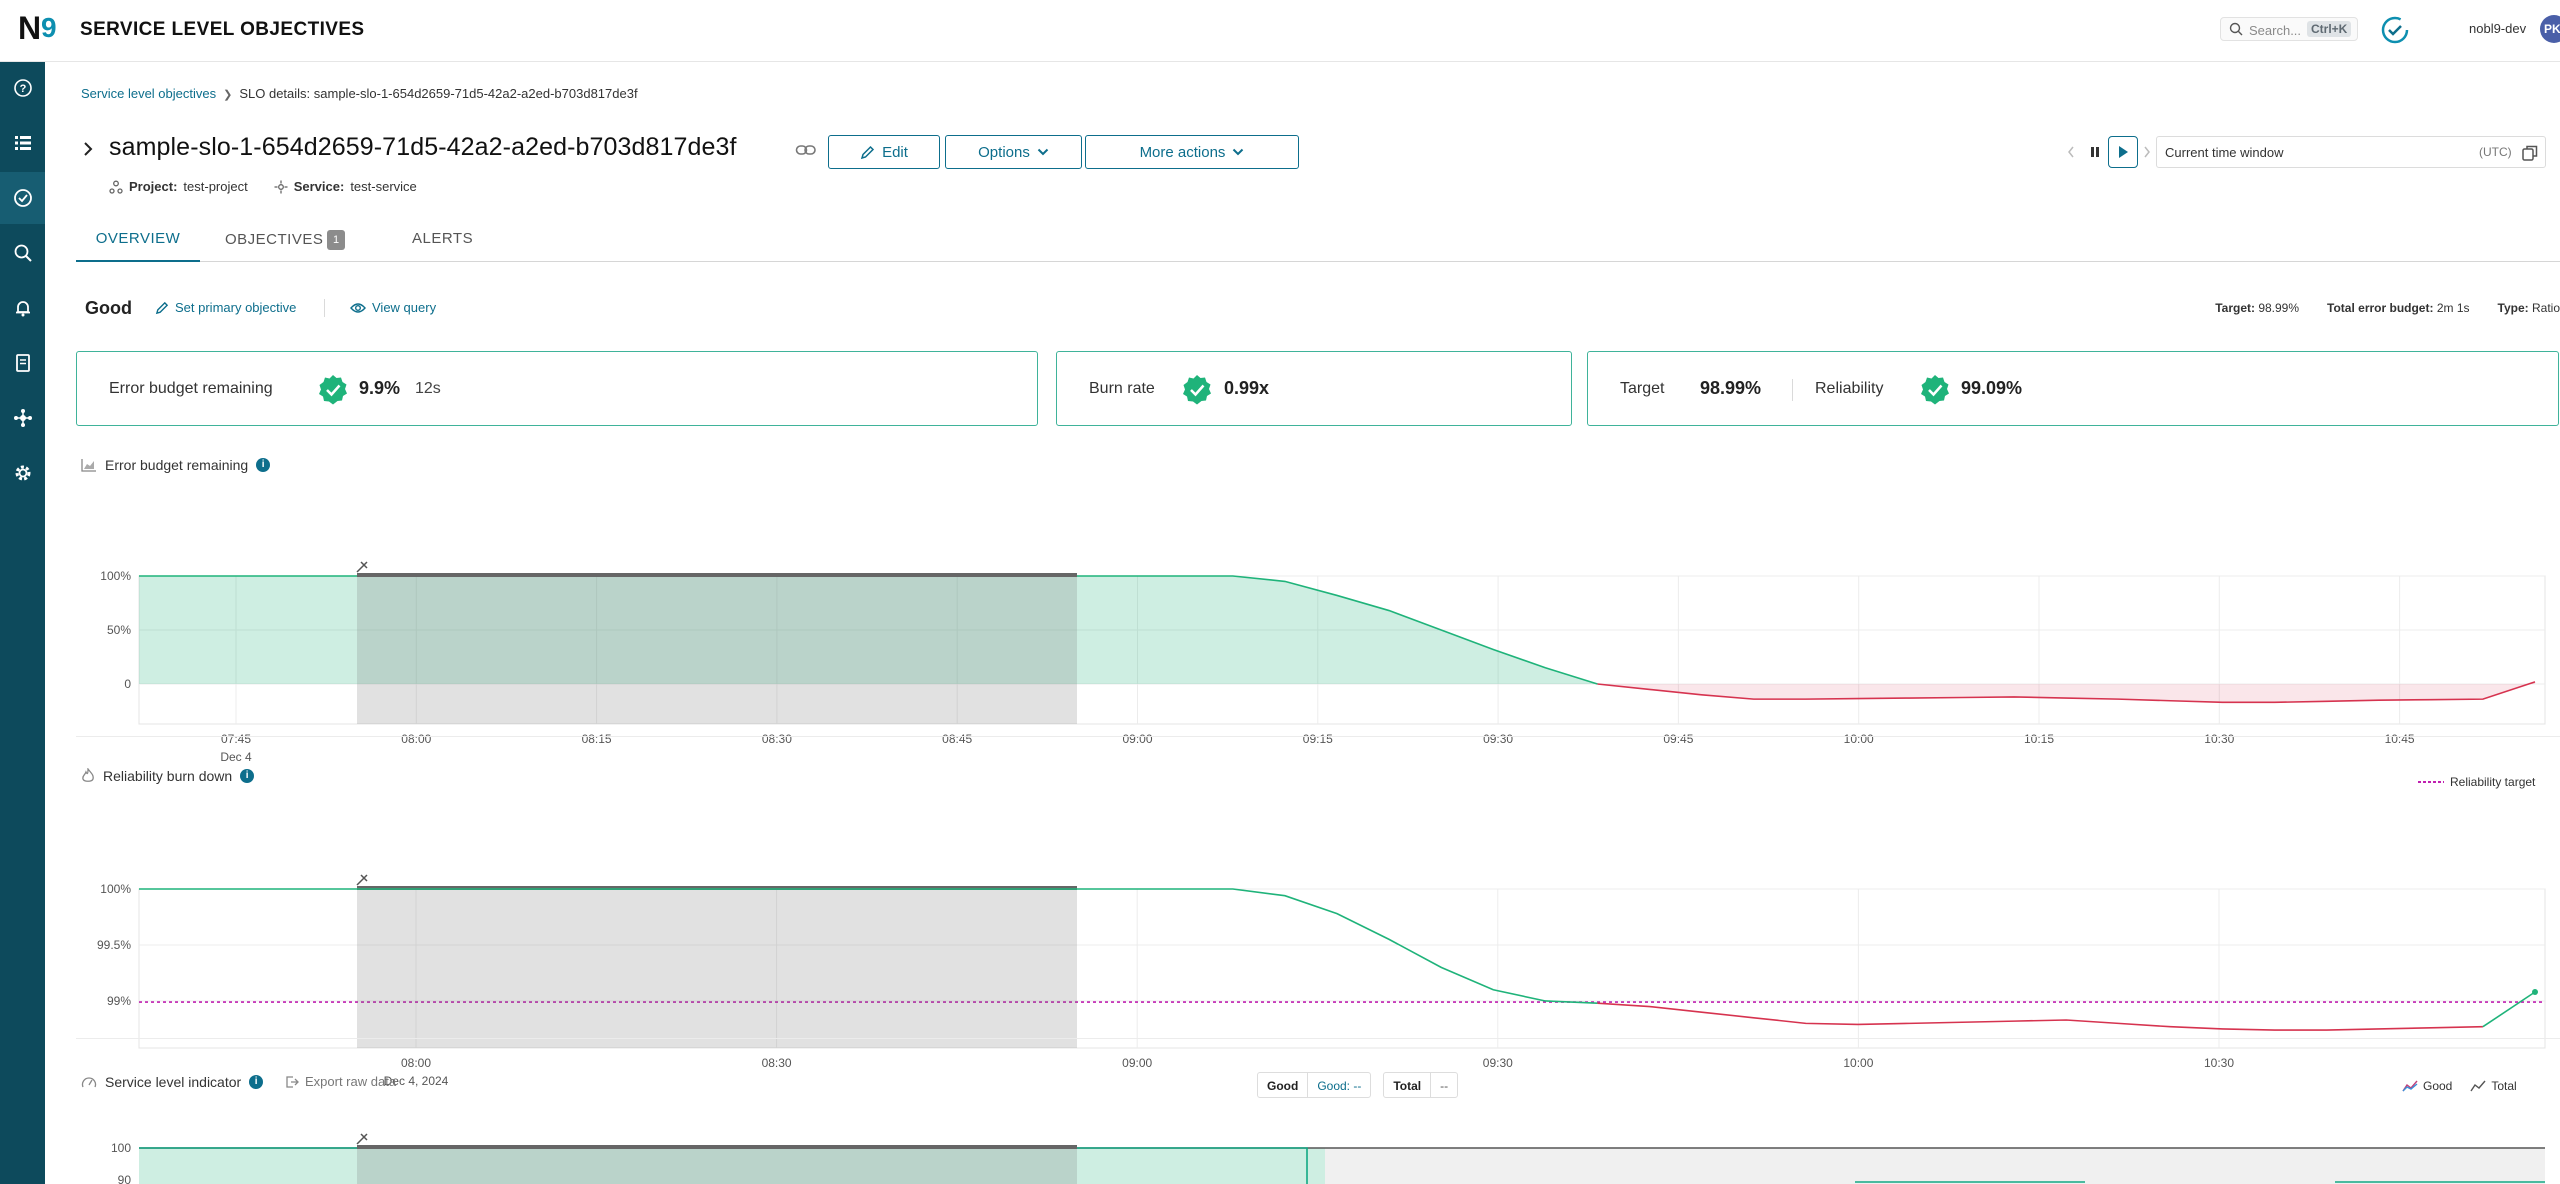  What do you see at coordinates (2513, 308) in the screenshot?
I see `type-label: Type:` at bounding box center [2513, 308].